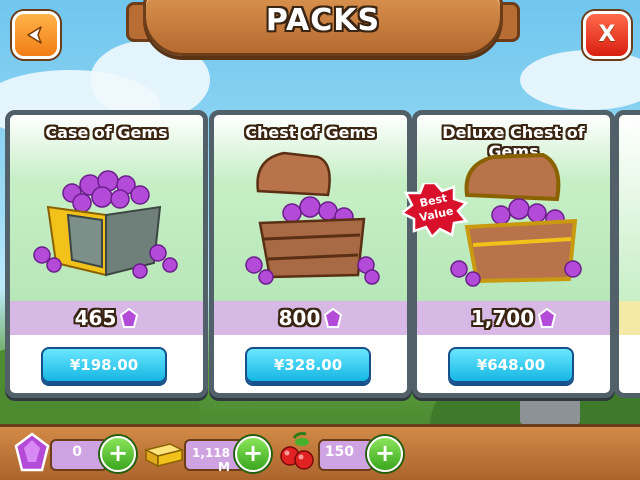 The height and width of the screenshot is (480, 640). Describe the element at coordinates (211, 460) in the screenshot. I see `gold-amount: 1,118 M` at that location.